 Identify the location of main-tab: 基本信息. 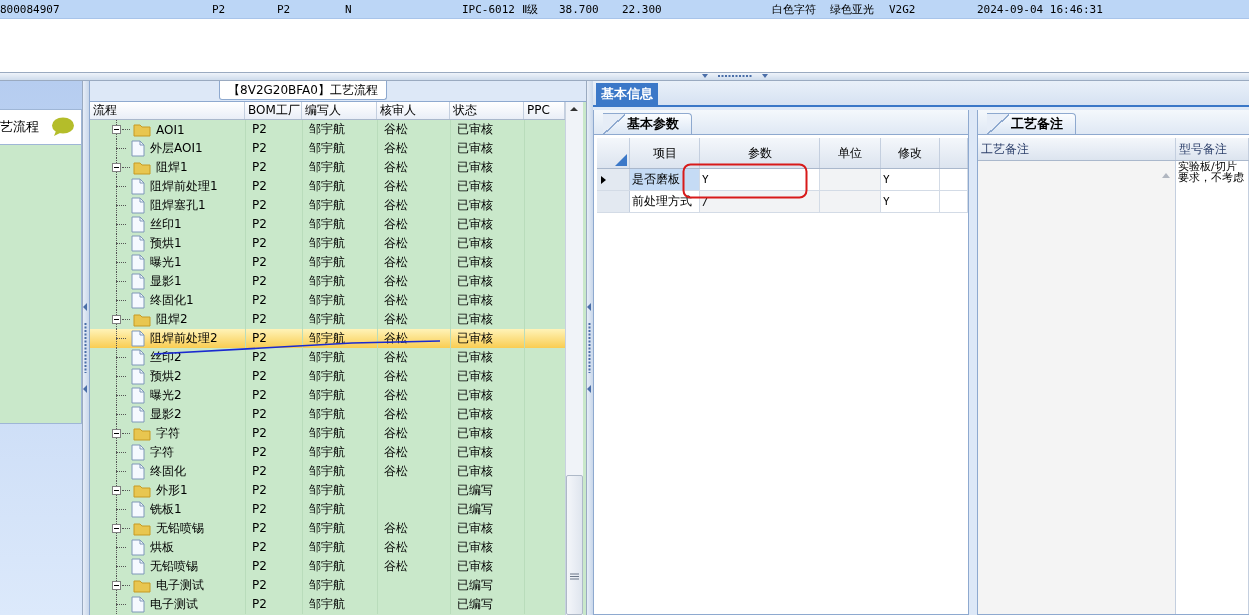
(627, 94).